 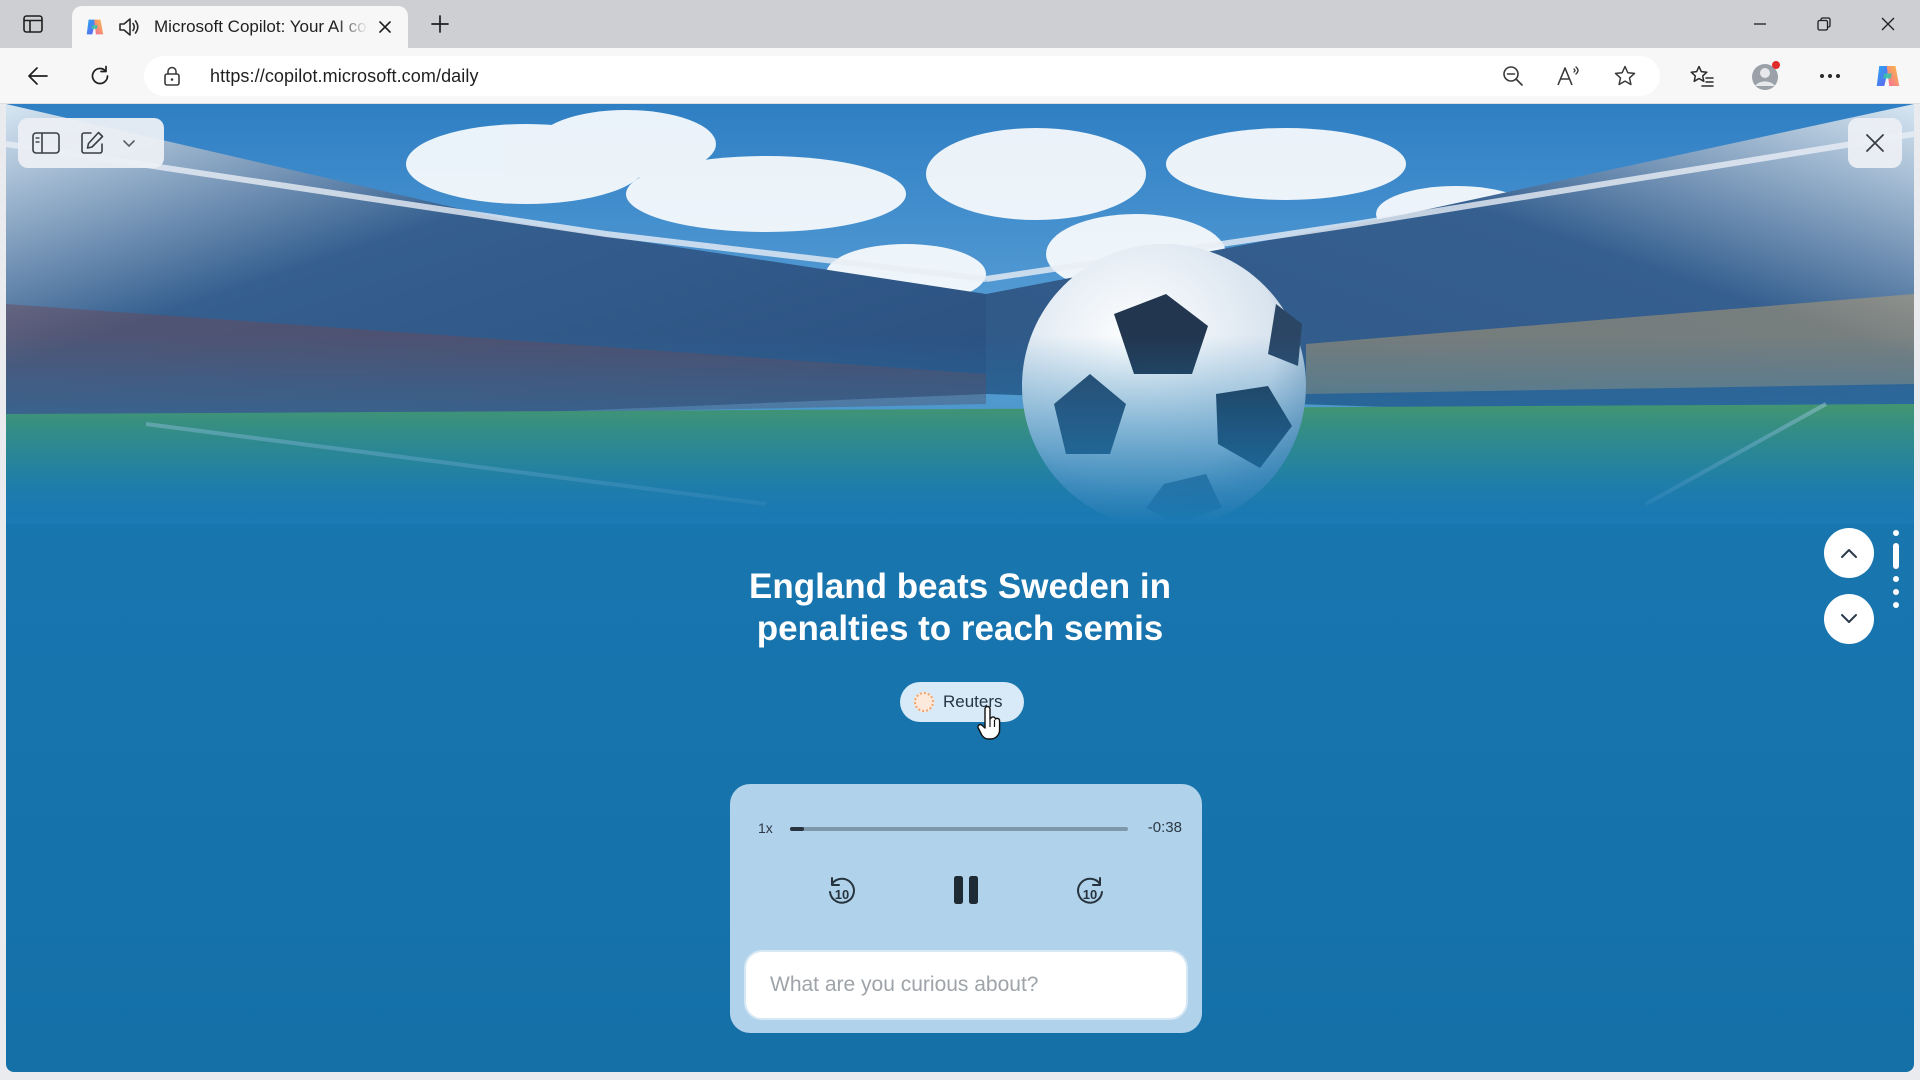 I want to click on tab-actions-icon, so click(x=33, y=24).